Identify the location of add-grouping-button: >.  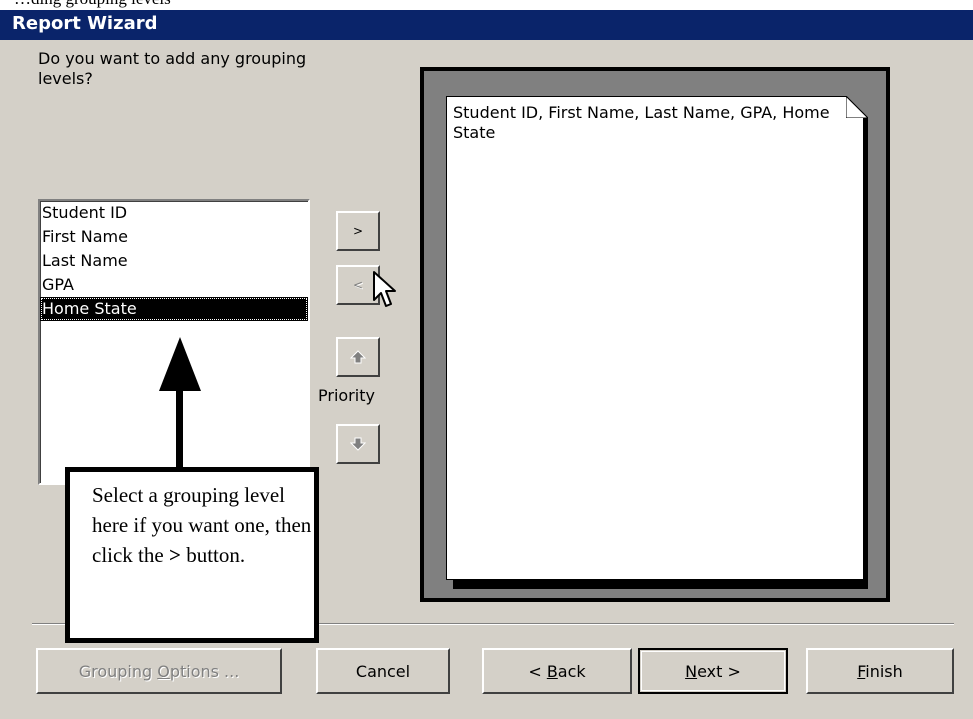
(358, 231).